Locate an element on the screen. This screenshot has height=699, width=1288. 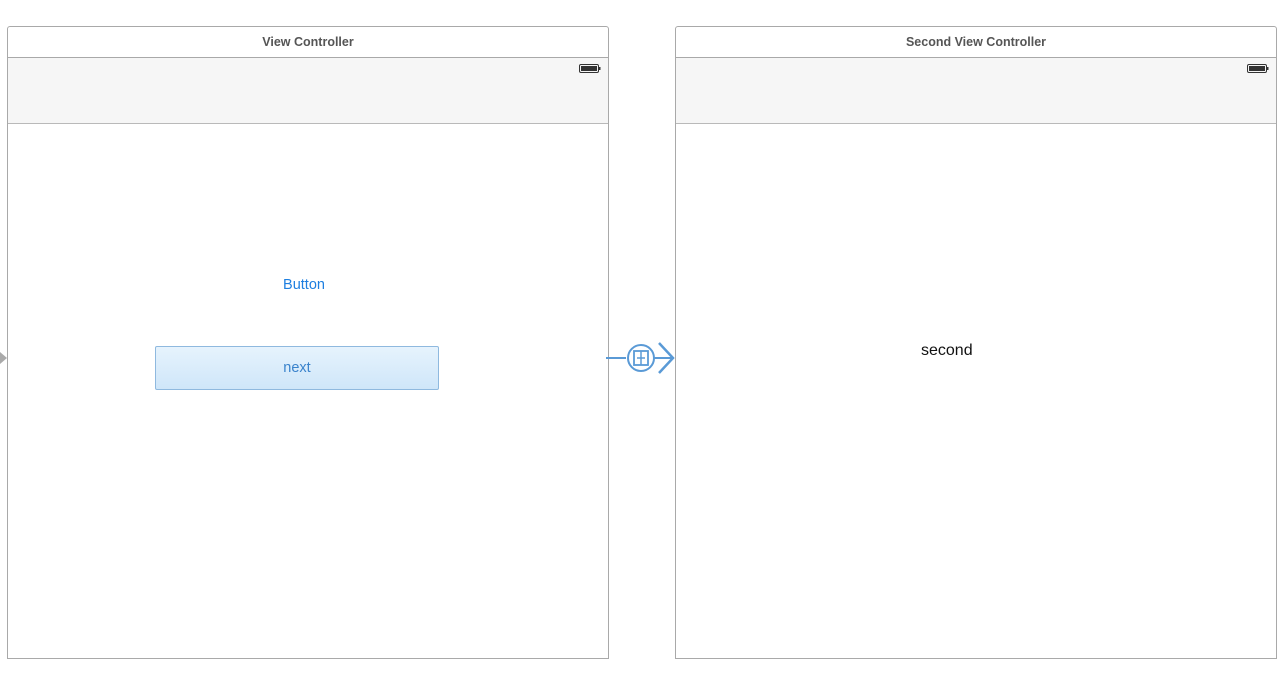
button-button: Button is located at coordinates (304, 285).